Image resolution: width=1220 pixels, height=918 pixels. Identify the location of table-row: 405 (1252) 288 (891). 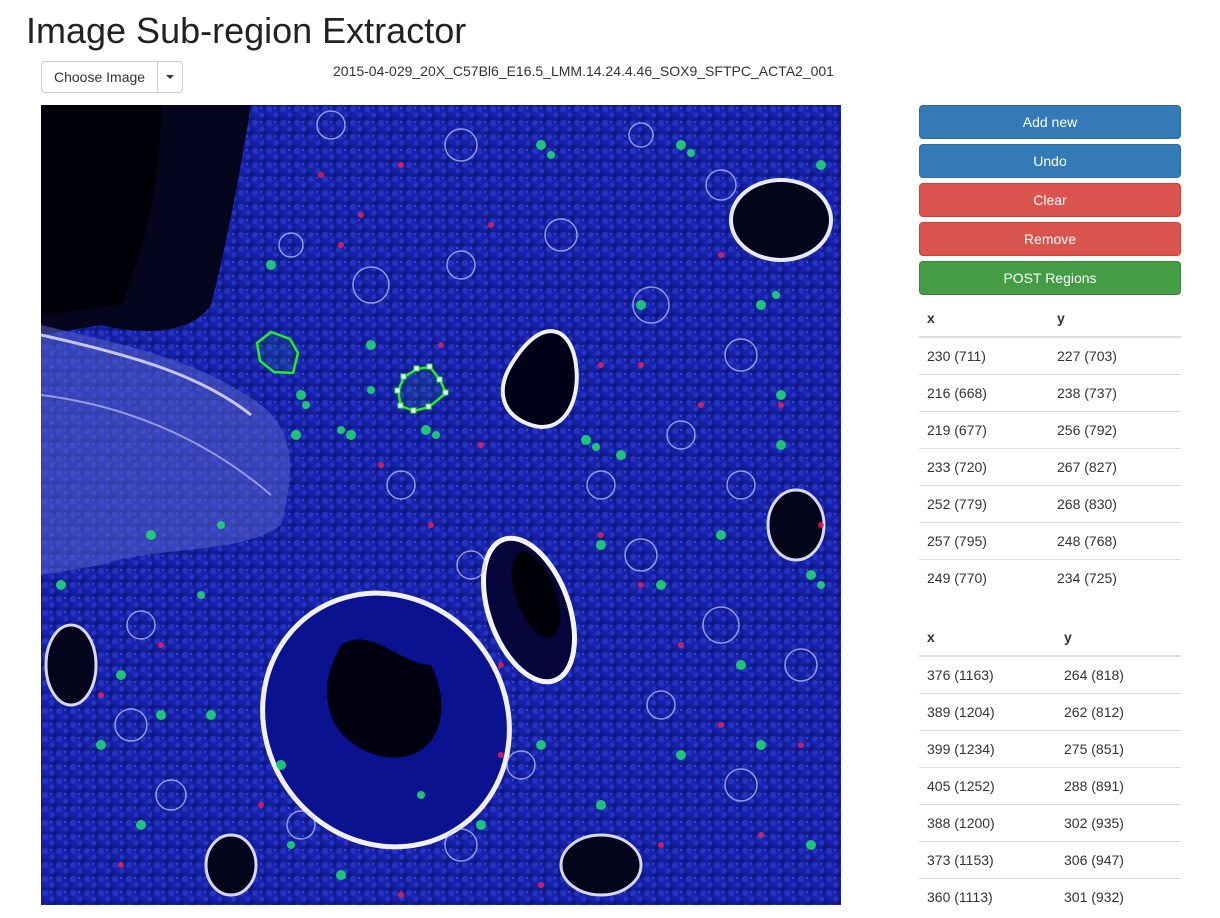
(1050, 786).